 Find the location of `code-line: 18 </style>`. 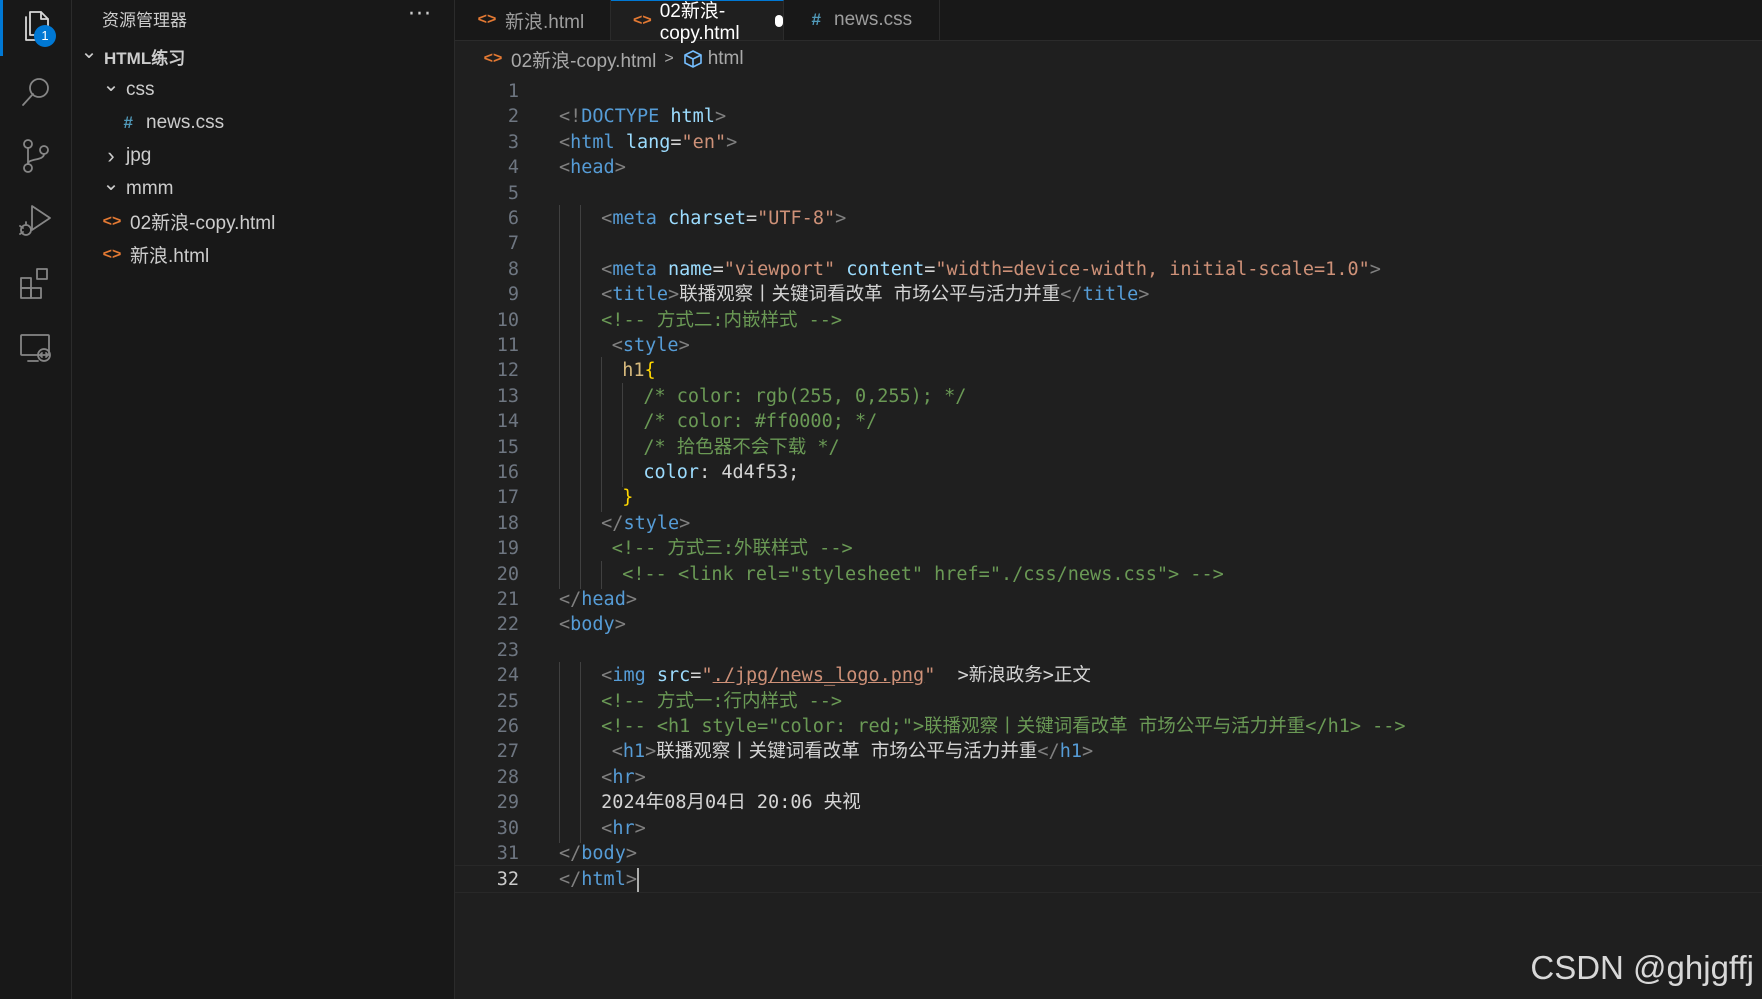

code-line: 18 </style> is located at coordinates (1108, 523).